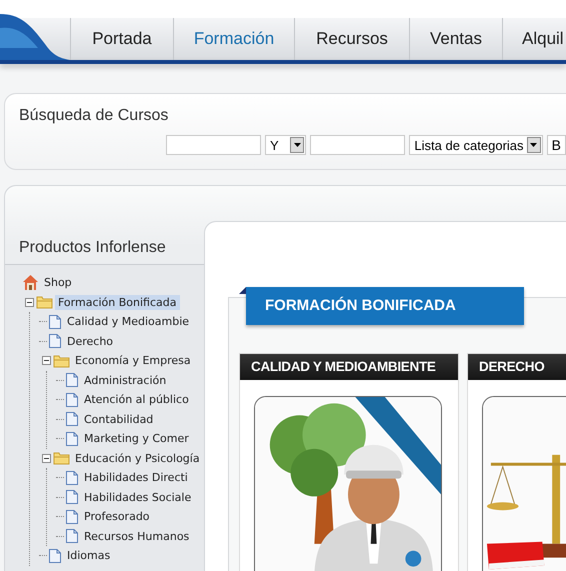  Describe the element at coordinates (137, 497) in the screenshot. I see `tree-item: Habilidades Sociale` at that location.